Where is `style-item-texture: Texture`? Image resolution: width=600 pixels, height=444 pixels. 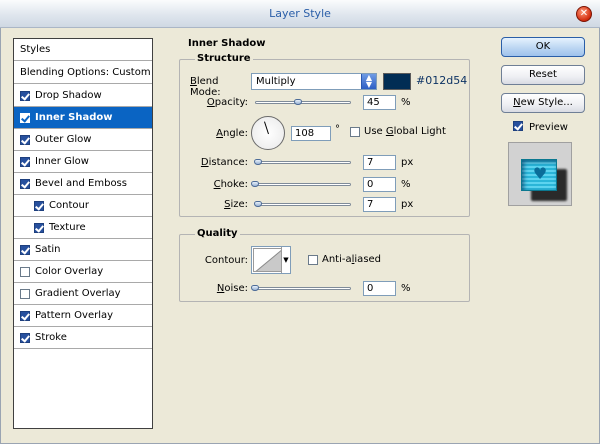
style-item-texture: Texture is located at coordinates (83, 228).